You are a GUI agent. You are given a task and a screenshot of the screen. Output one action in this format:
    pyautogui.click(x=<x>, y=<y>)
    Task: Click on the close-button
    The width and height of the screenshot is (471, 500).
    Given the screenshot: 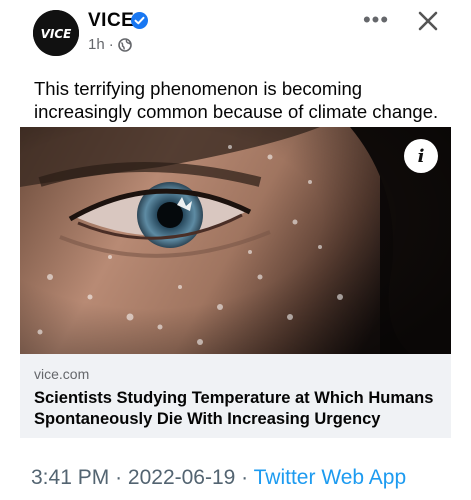 What is the action you would take?
    pyautogui.click(x=428, y=21)
    